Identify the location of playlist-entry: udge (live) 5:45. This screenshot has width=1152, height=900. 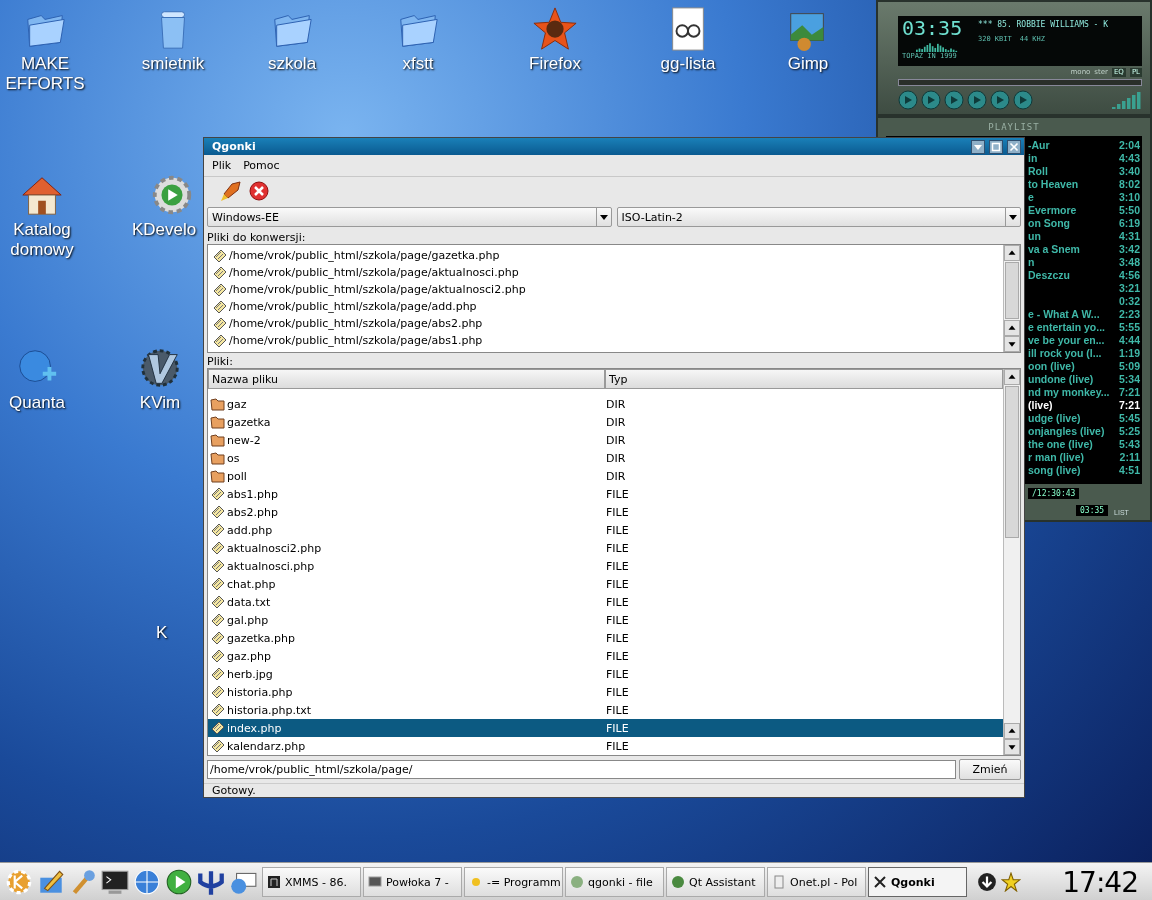
(1084, 417).